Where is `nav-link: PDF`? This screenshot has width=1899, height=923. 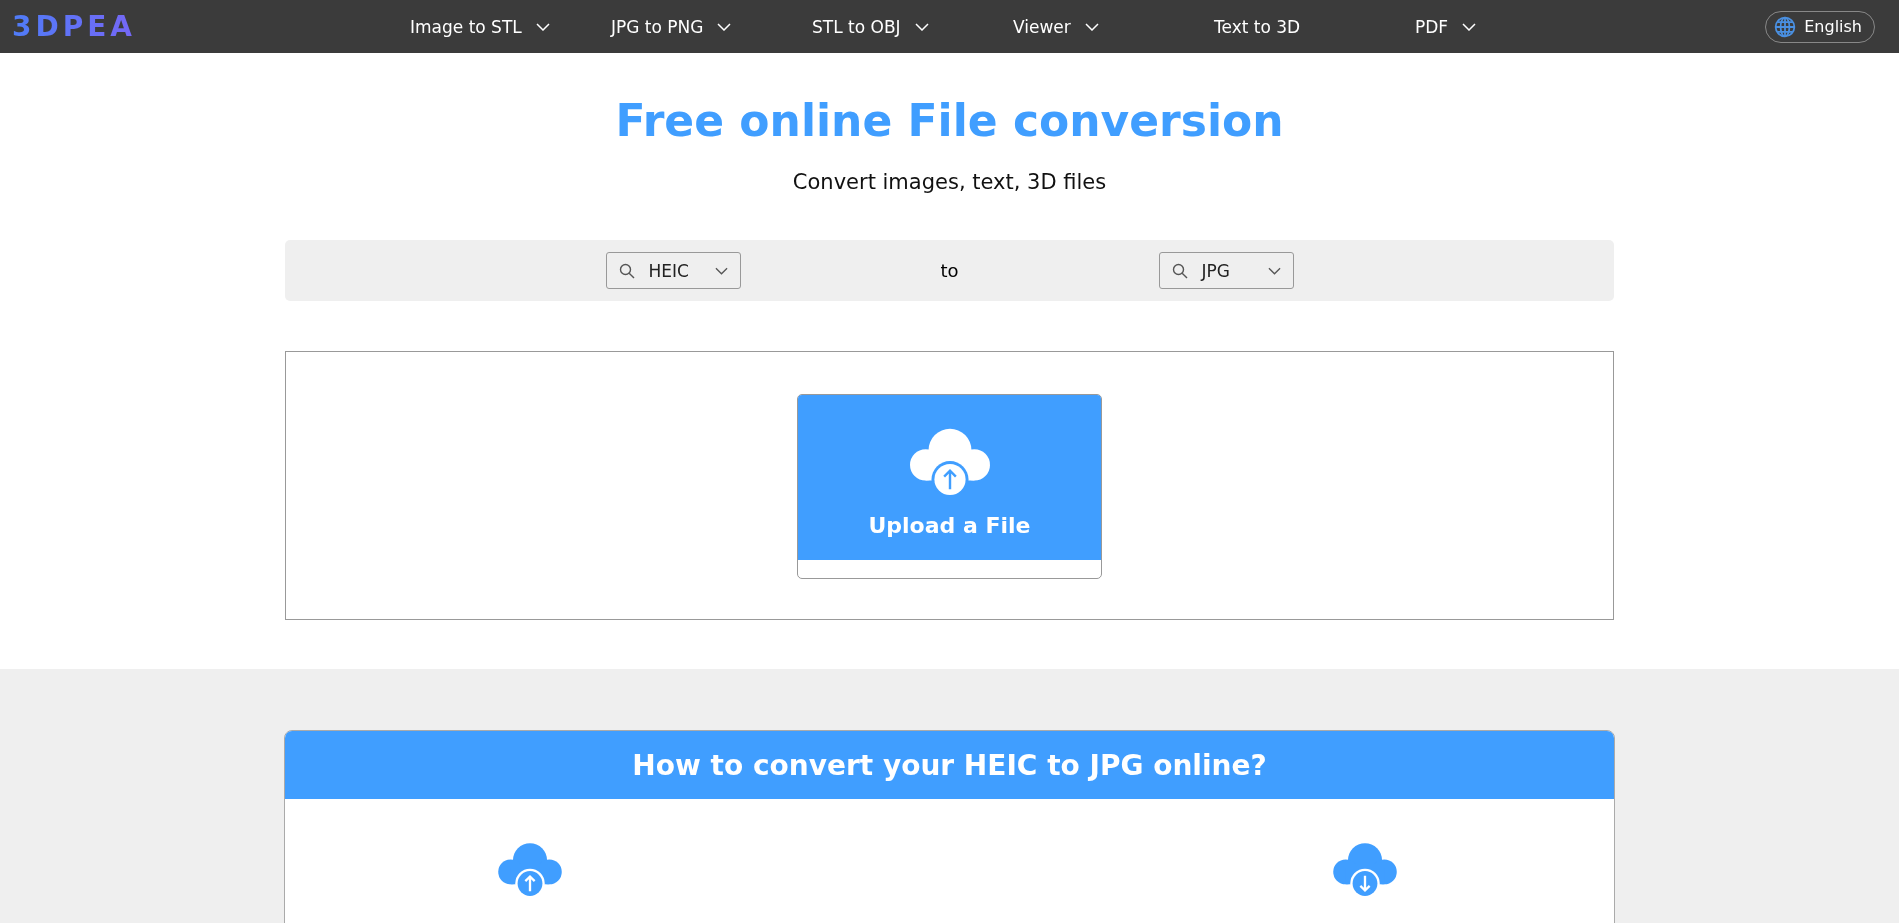 nav-link: PDF is located at coordinates (1515, 26).